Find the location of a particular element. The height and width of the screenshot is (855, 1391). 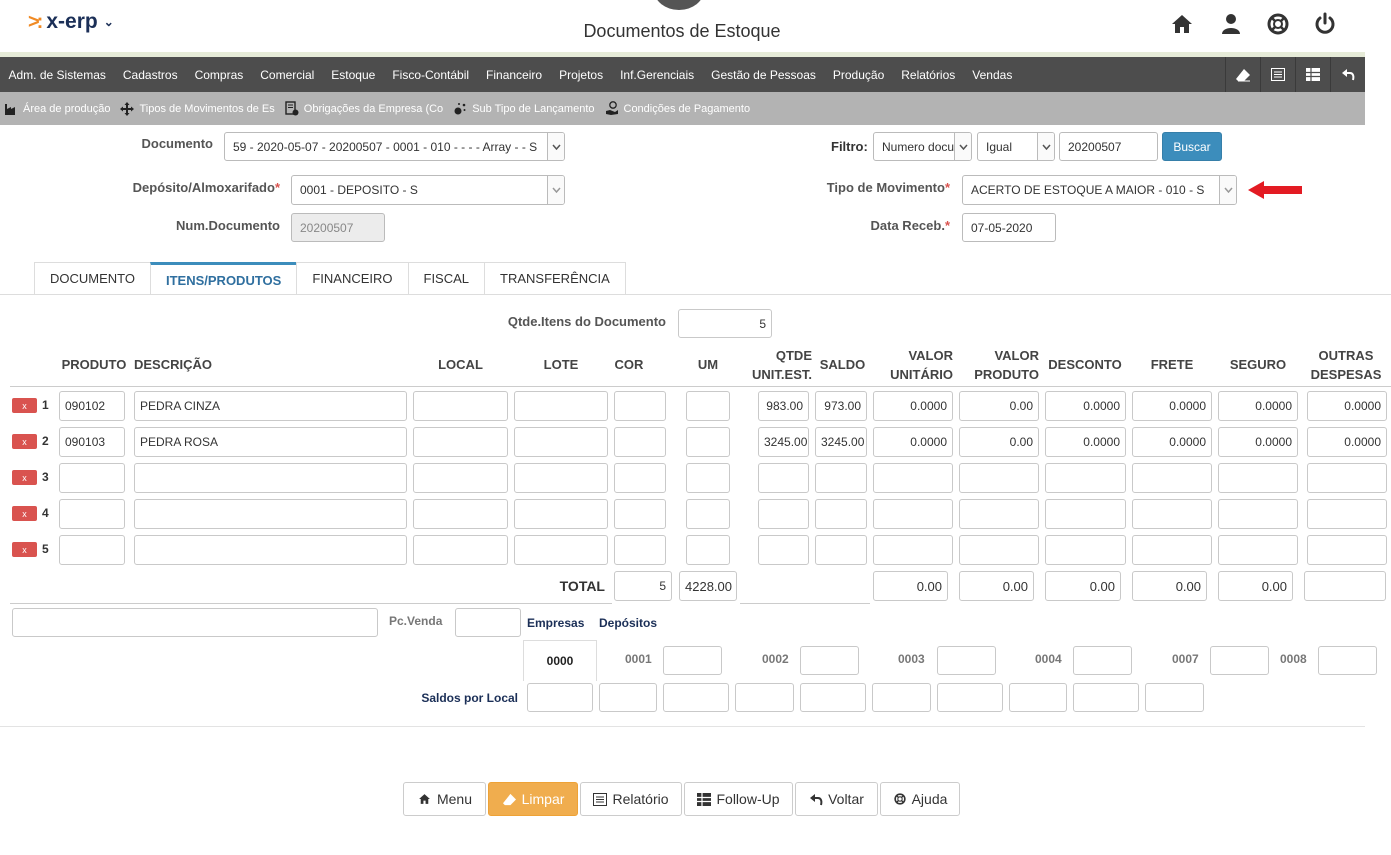

limpar-button: Limpar is located at coordinates (533, 799).